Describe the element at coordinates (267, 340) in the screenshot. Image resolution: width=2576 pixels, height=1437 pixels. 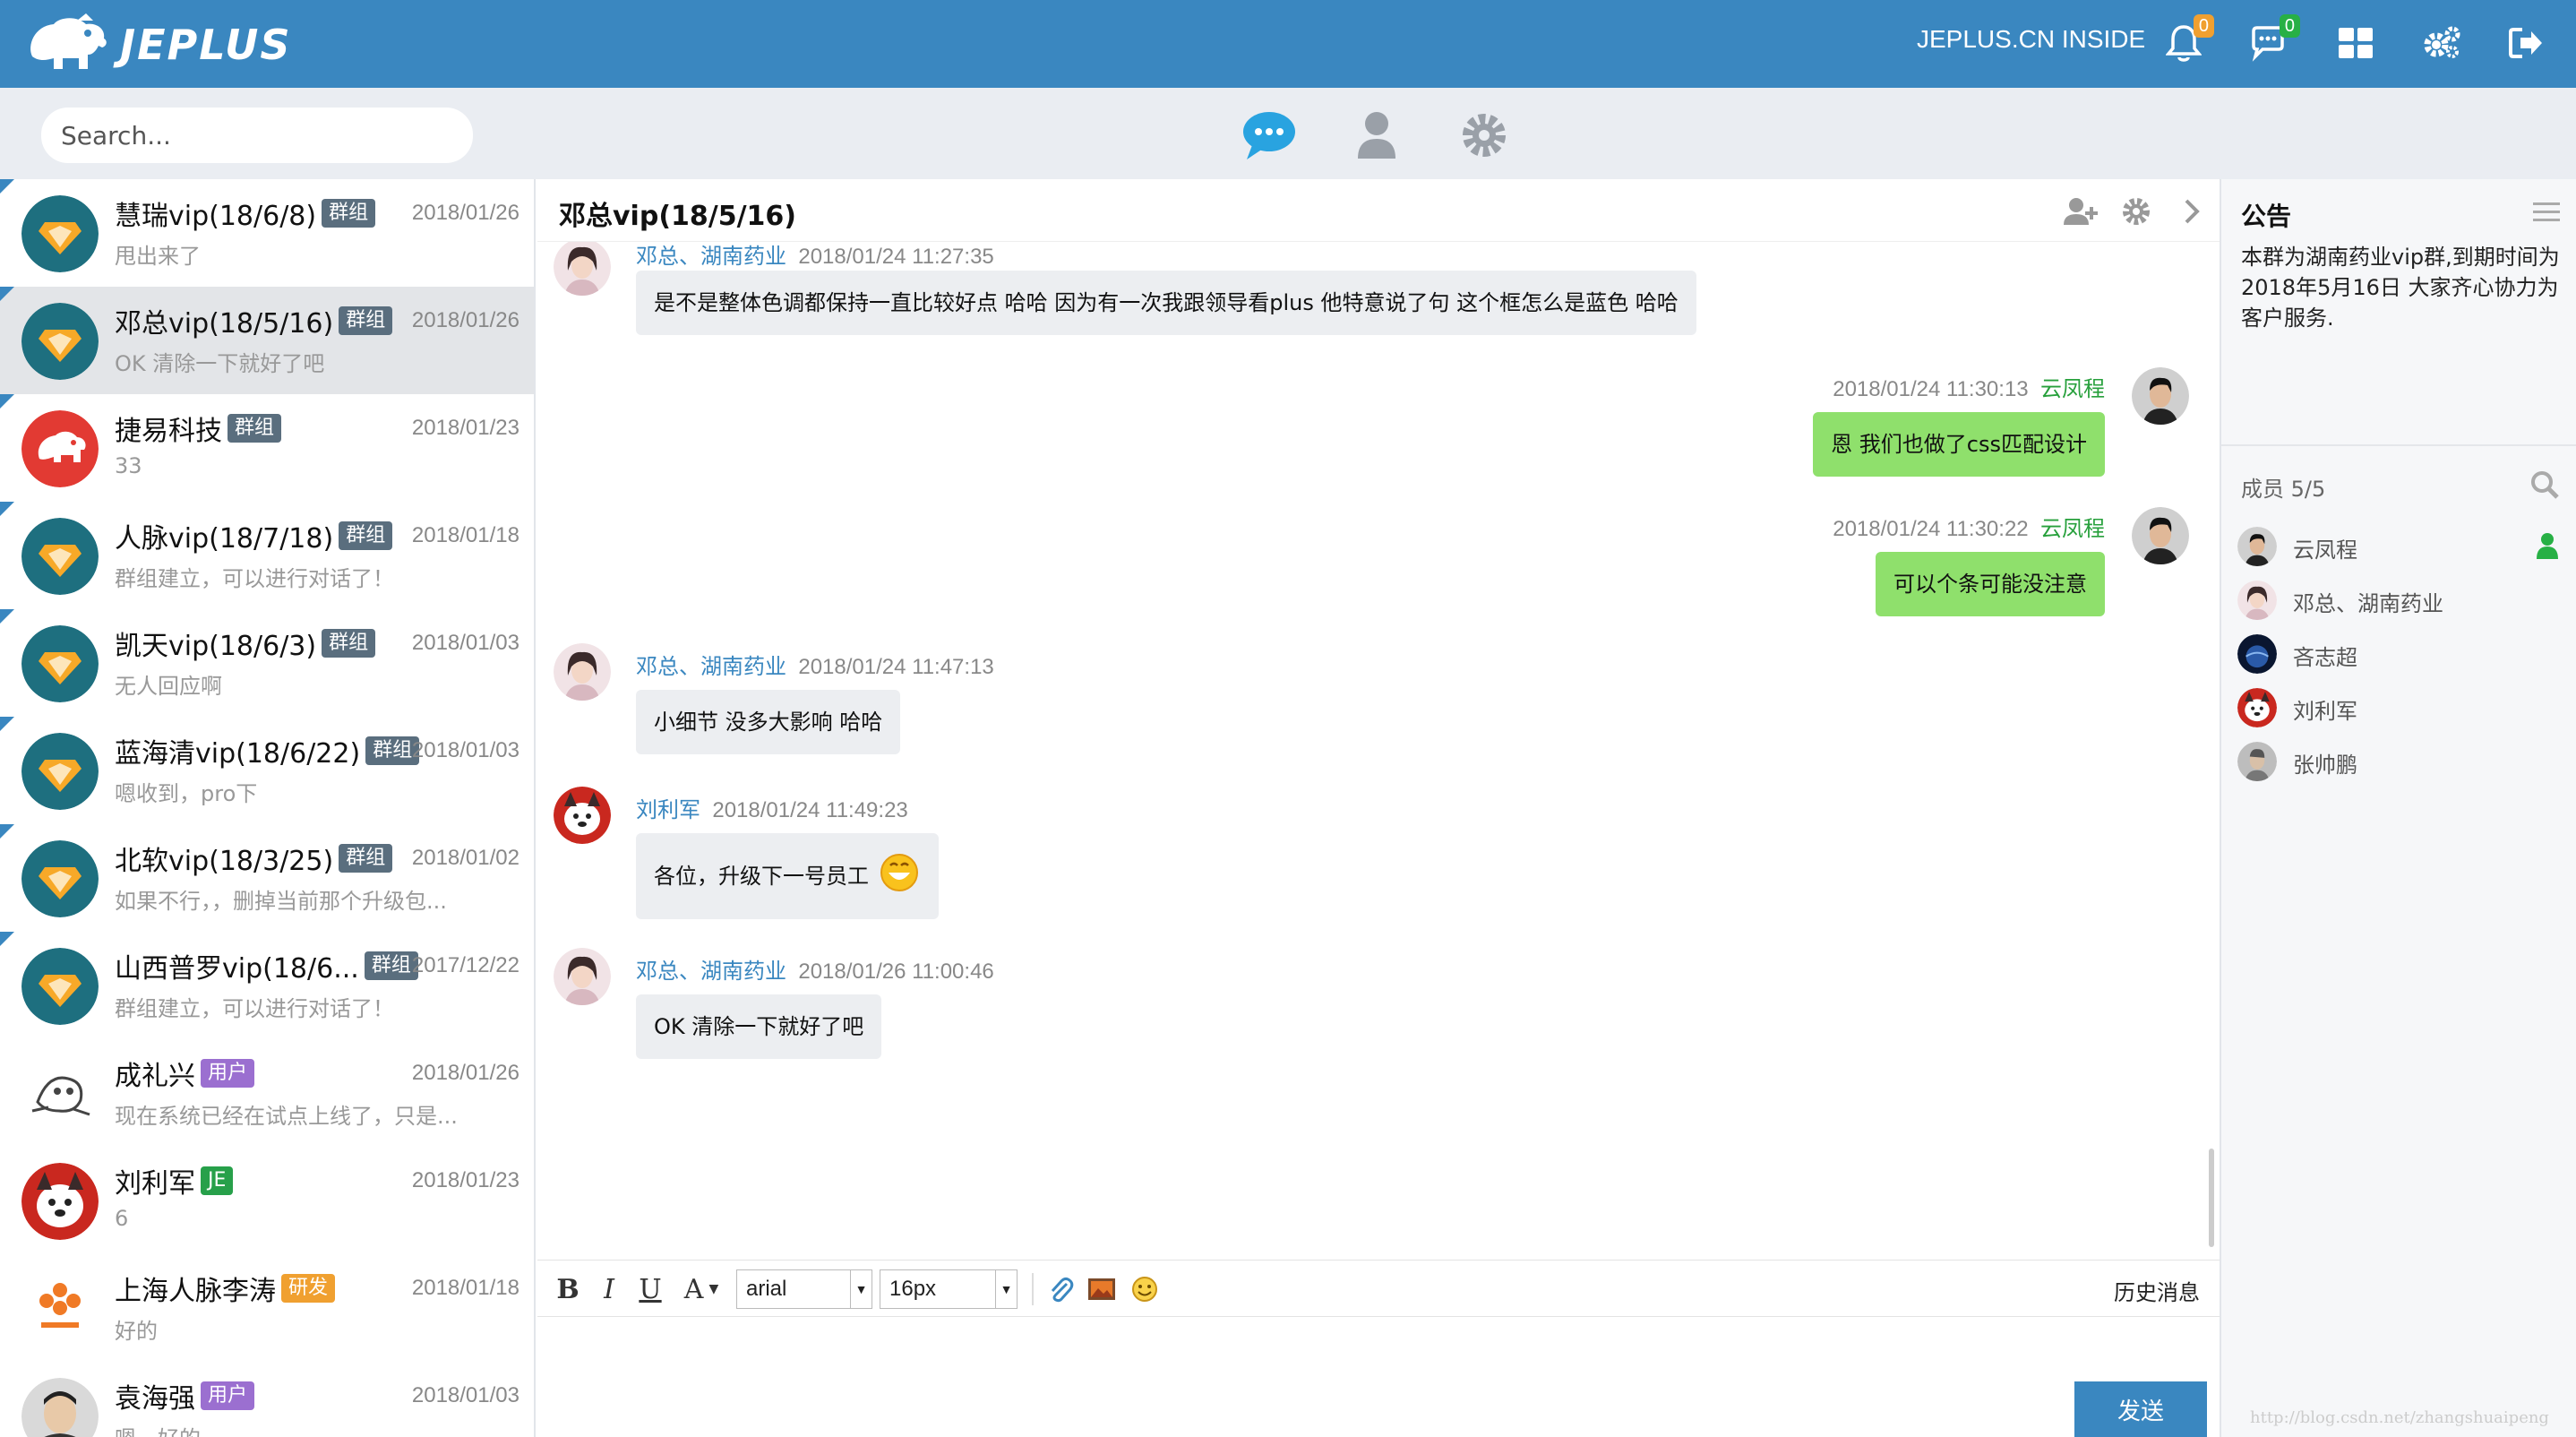
I see `conversation-item-active: 邓总vip(18/5/16) 群组 2018/01/26 OK 清除一下就好了吧` at that location.